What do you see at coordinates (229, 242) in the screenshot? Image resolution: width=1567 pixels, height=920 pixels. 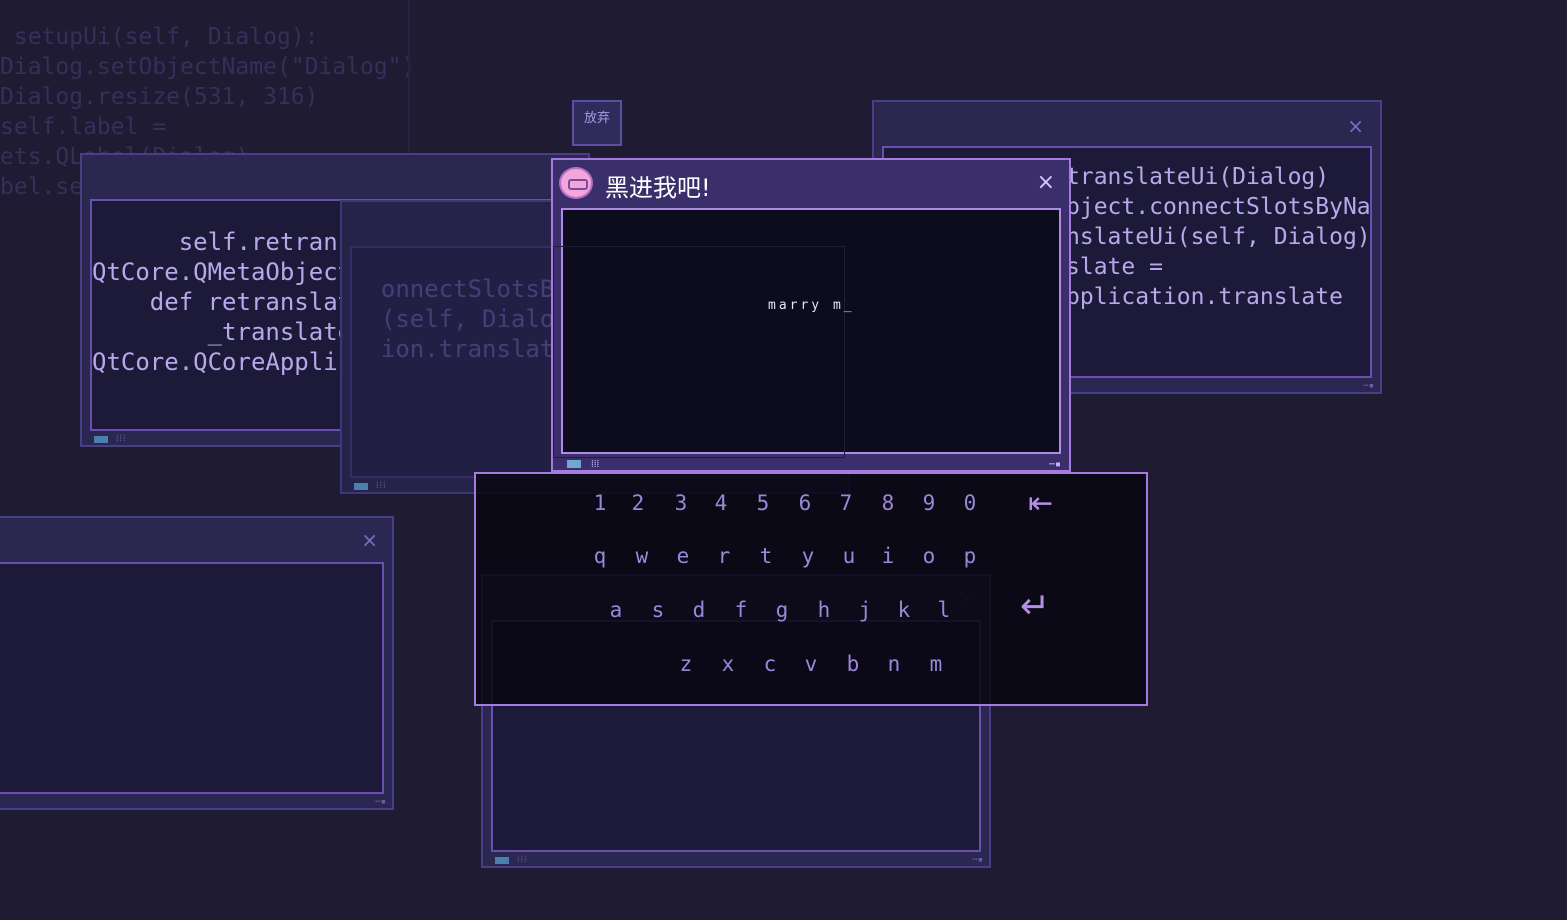 I see `code-line: self.retransl` at bounding box center [229, 242].